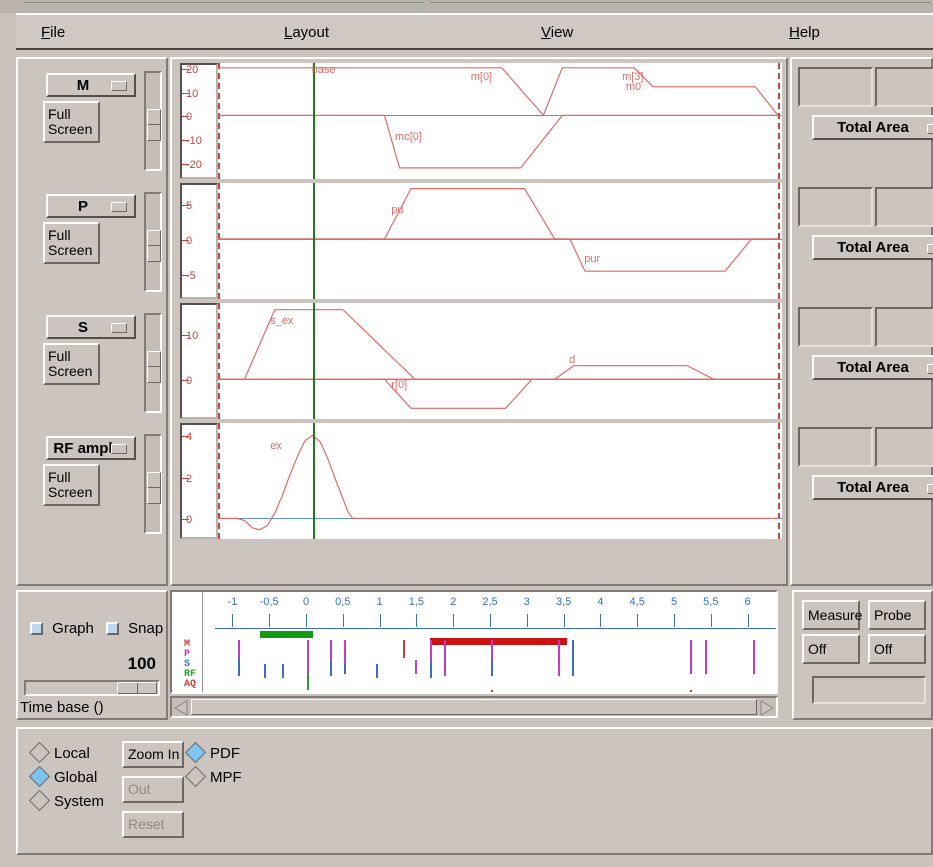  What do you see at coordinates (62, 776) in the screenshot?
I see `scope-radio-global: Global` at bounding box center [62, 776].